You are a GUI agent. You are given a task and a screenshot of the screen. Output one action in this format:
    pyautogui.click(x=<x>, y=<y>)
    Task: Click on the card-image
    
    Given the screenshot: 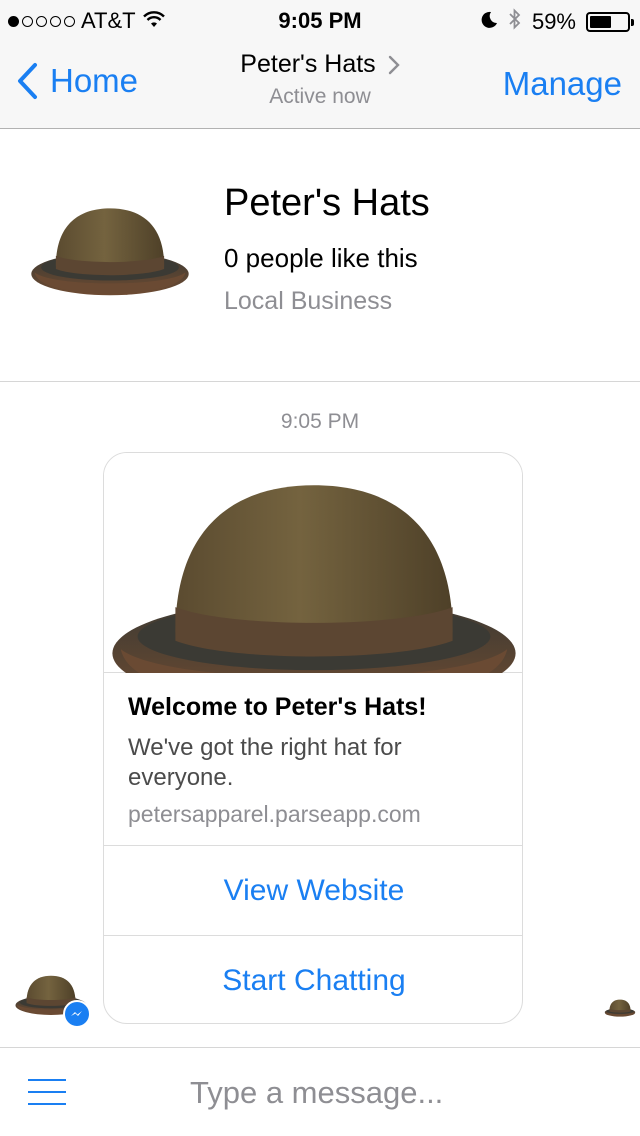 What is the action you would take?
    pyautogui.click(x=313, y=580)
    